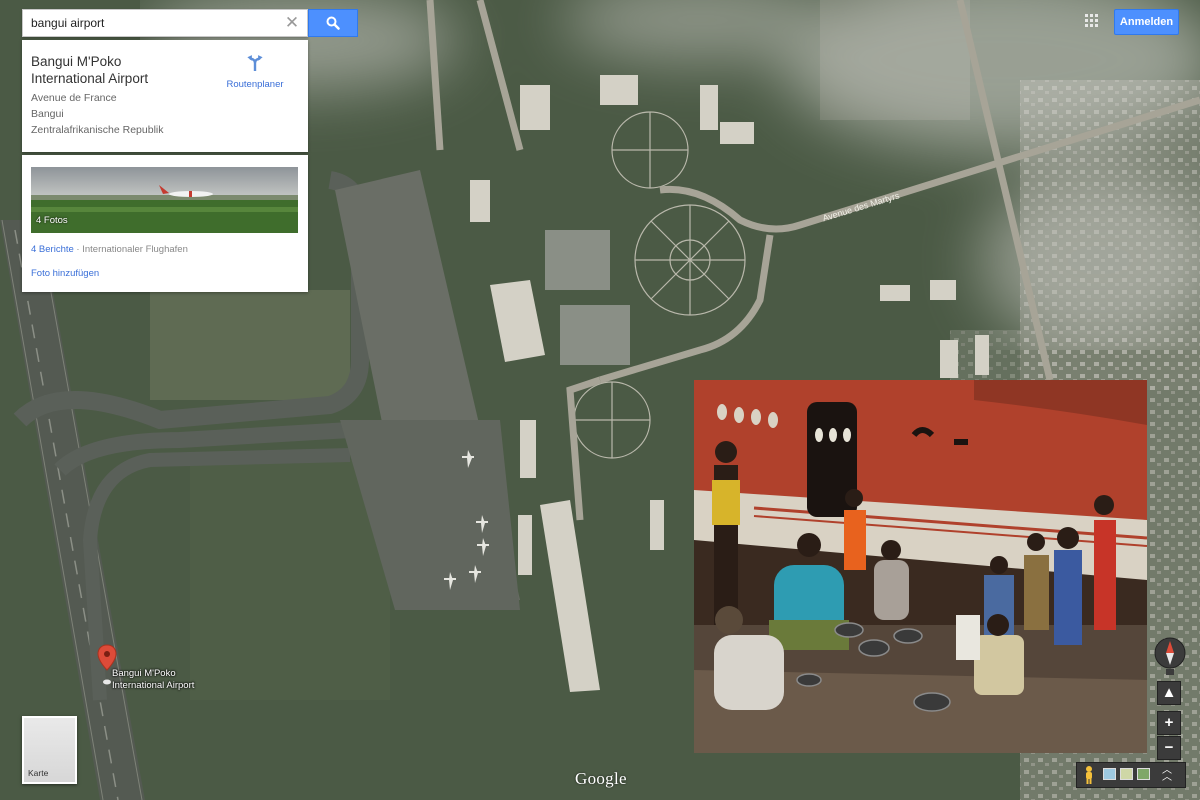 Image resolution: width=1200 pixels, height=800 pixels. I want to click on search-button, so click(333, 23).